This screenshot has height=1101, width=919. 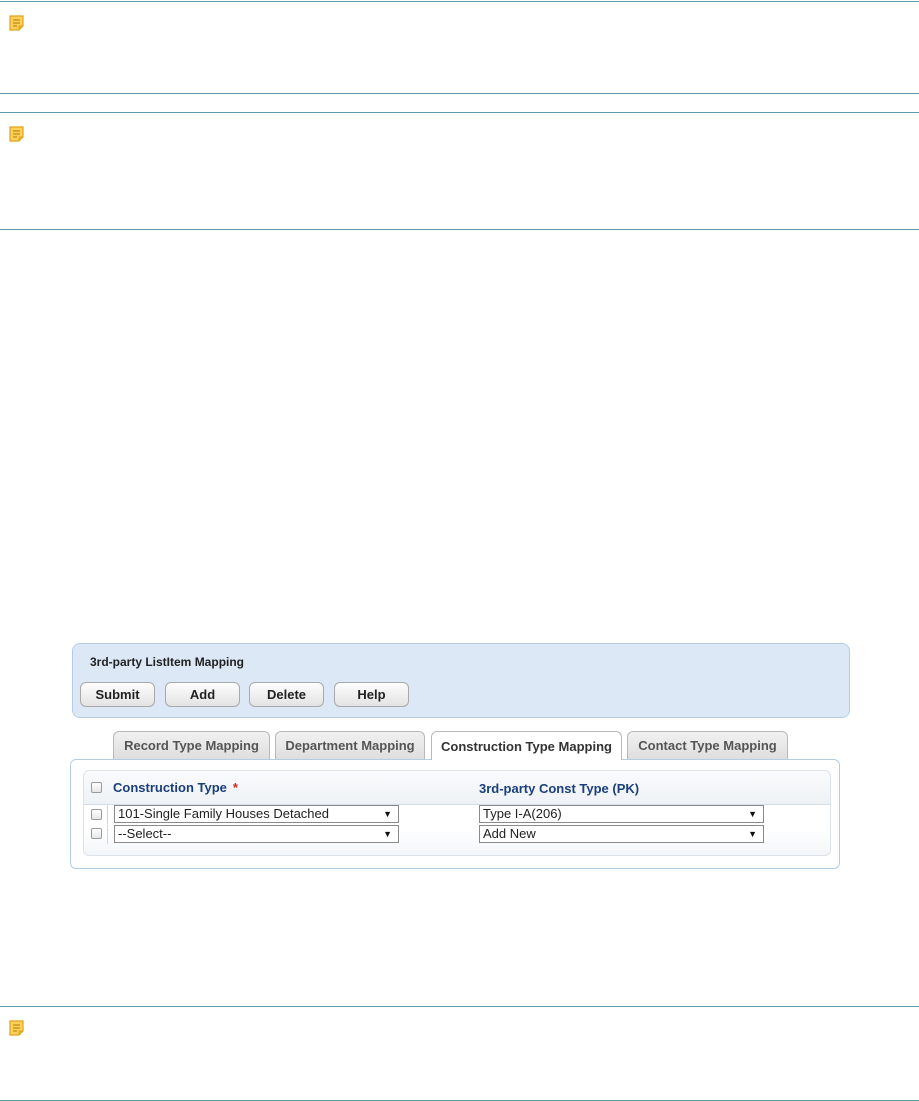 What do you see at coordinates (256, 834) in the screenshot?
I see `construction-type-select: --Select-- ▼` at bounding box center [256, 834].